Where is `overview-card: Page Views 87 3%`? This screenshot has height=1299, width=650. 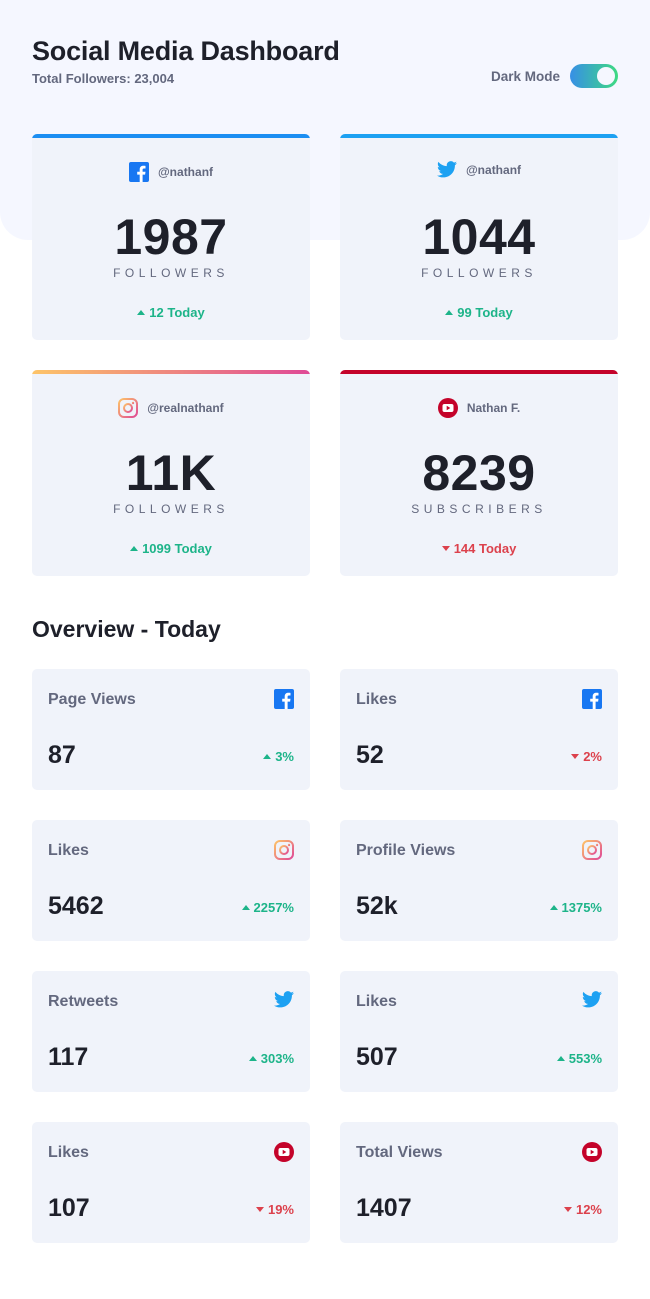
overview-card: Page Views 87 3% is located at coordinates (171, 729).